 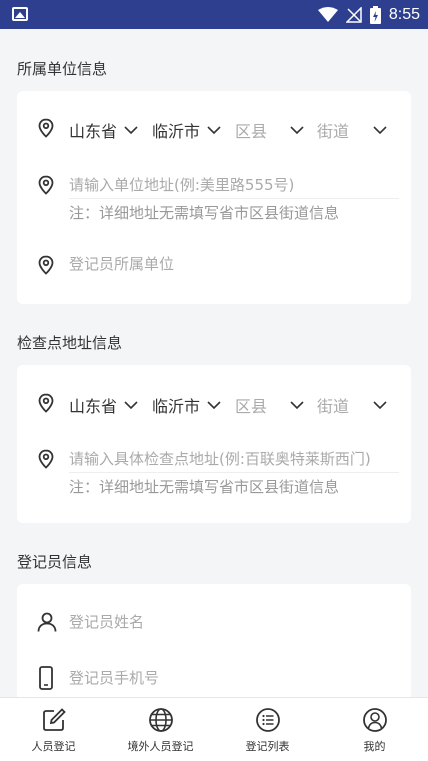 I want to click on tab-label: 我的, so click(x=374, y=746).